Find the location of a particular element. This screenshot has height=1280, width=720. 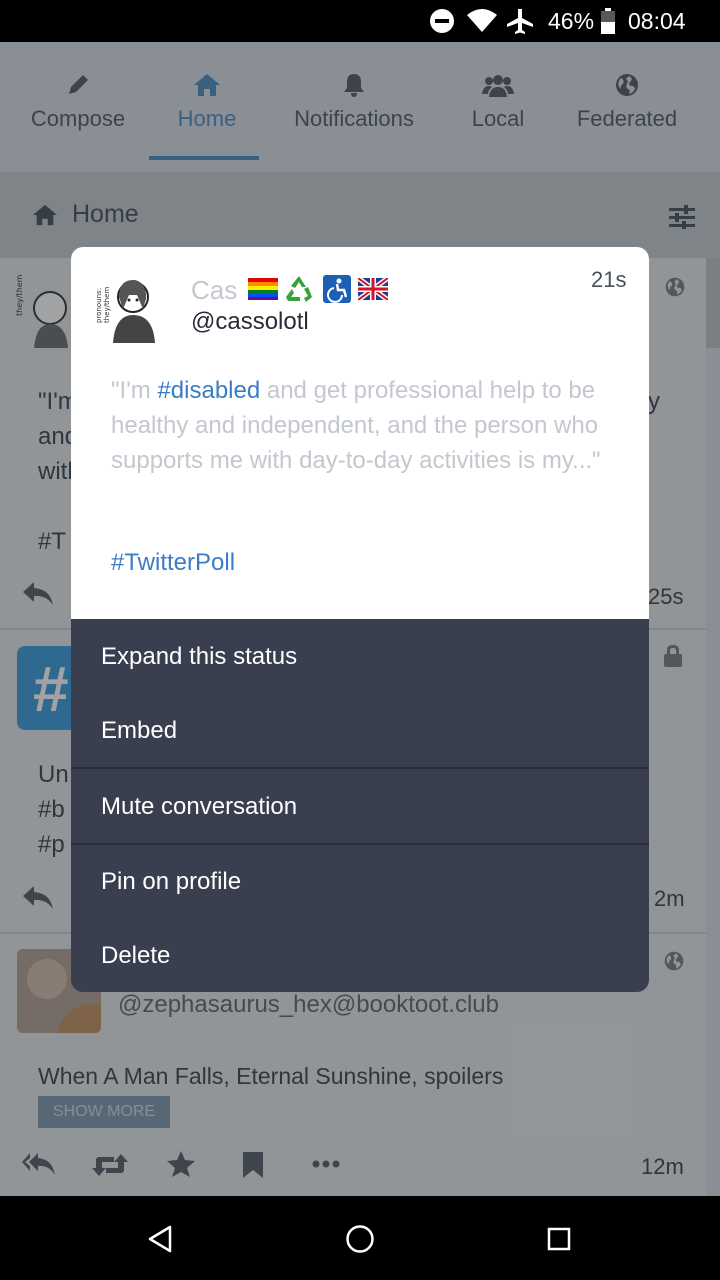

system-navigation-bar is located at coordinates (360, 1238).